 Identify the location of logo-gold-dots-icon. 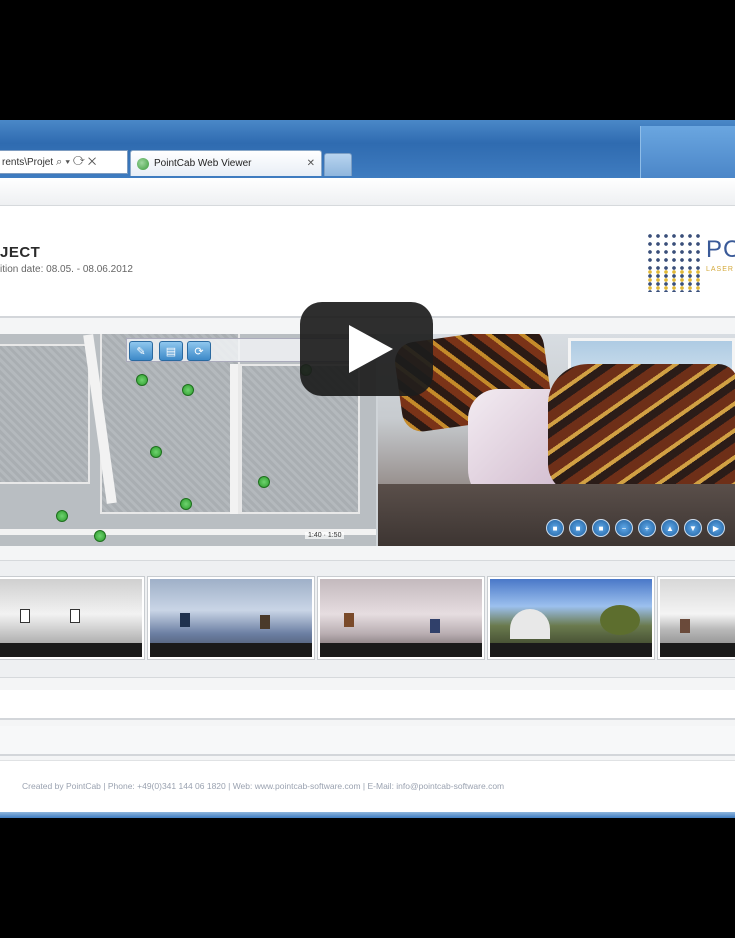
(674, 280).